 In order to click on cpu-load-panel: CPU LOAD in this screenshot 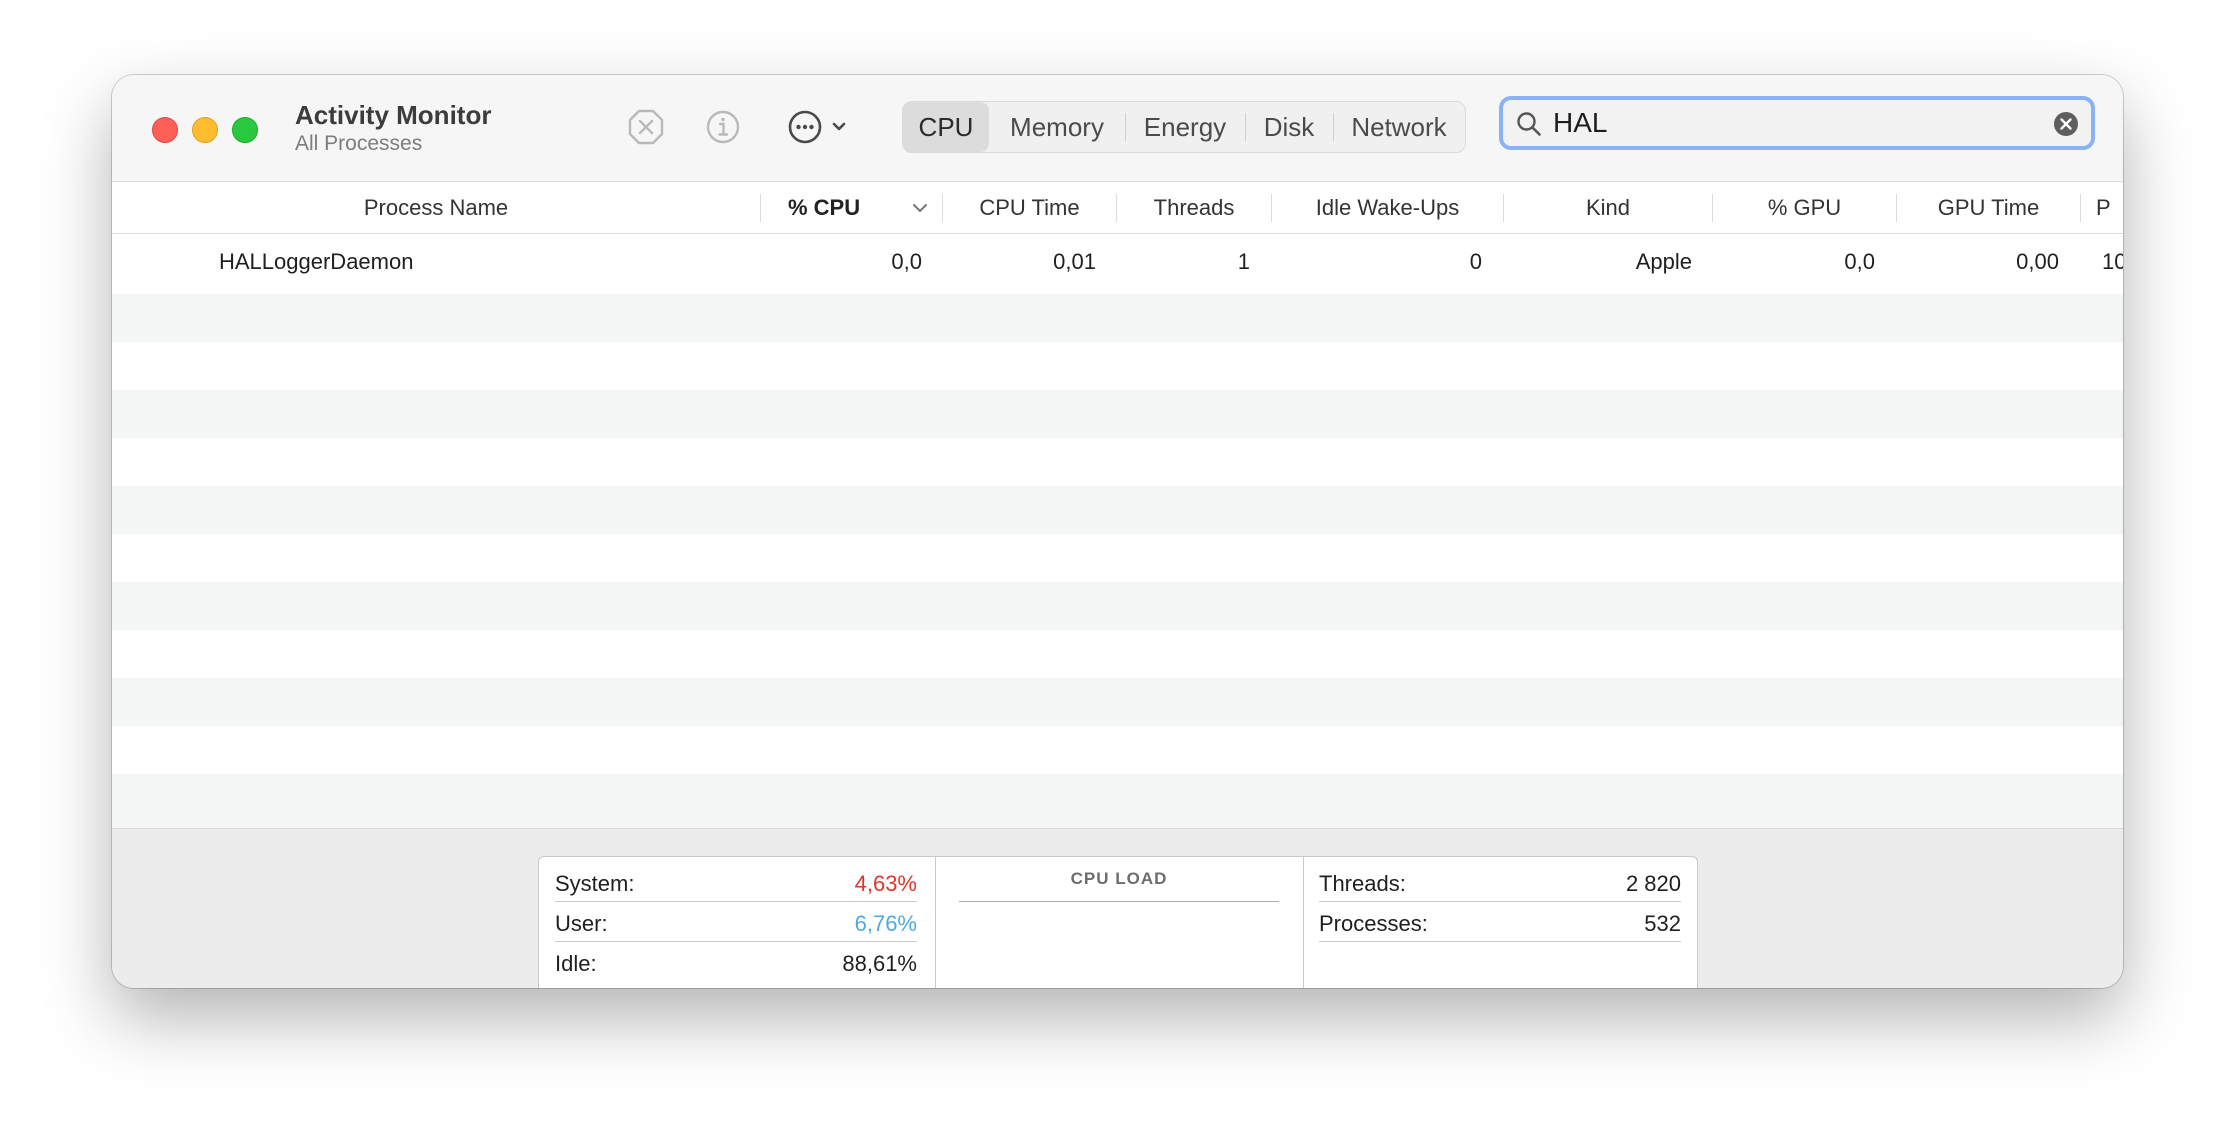, I will do `click(1119, 922)`.